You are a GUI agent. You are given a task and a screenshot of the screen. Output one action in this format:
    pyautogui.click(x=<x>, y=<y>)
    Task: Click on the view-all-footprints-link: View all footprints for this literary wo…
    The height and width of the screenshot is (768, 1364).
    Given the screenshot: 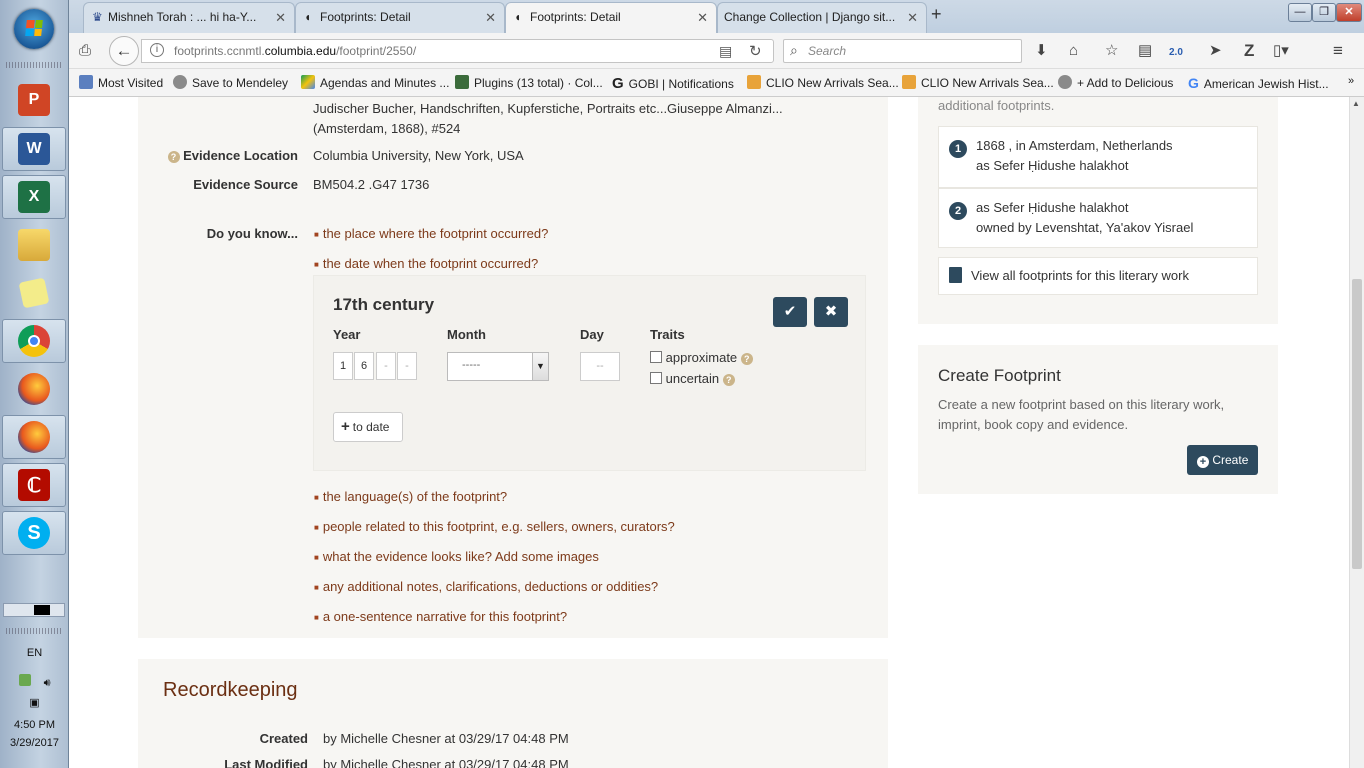 What is the action you would take?
    pyautogui.click(x=1098, y=276)
    